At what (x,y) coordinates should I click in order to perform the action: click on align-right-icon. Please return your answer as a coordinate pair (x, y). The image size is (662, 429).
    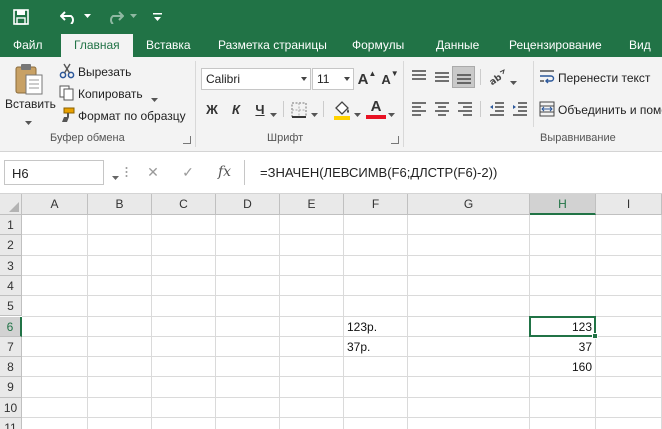
    Looking at the image, I should click on (465, 109).